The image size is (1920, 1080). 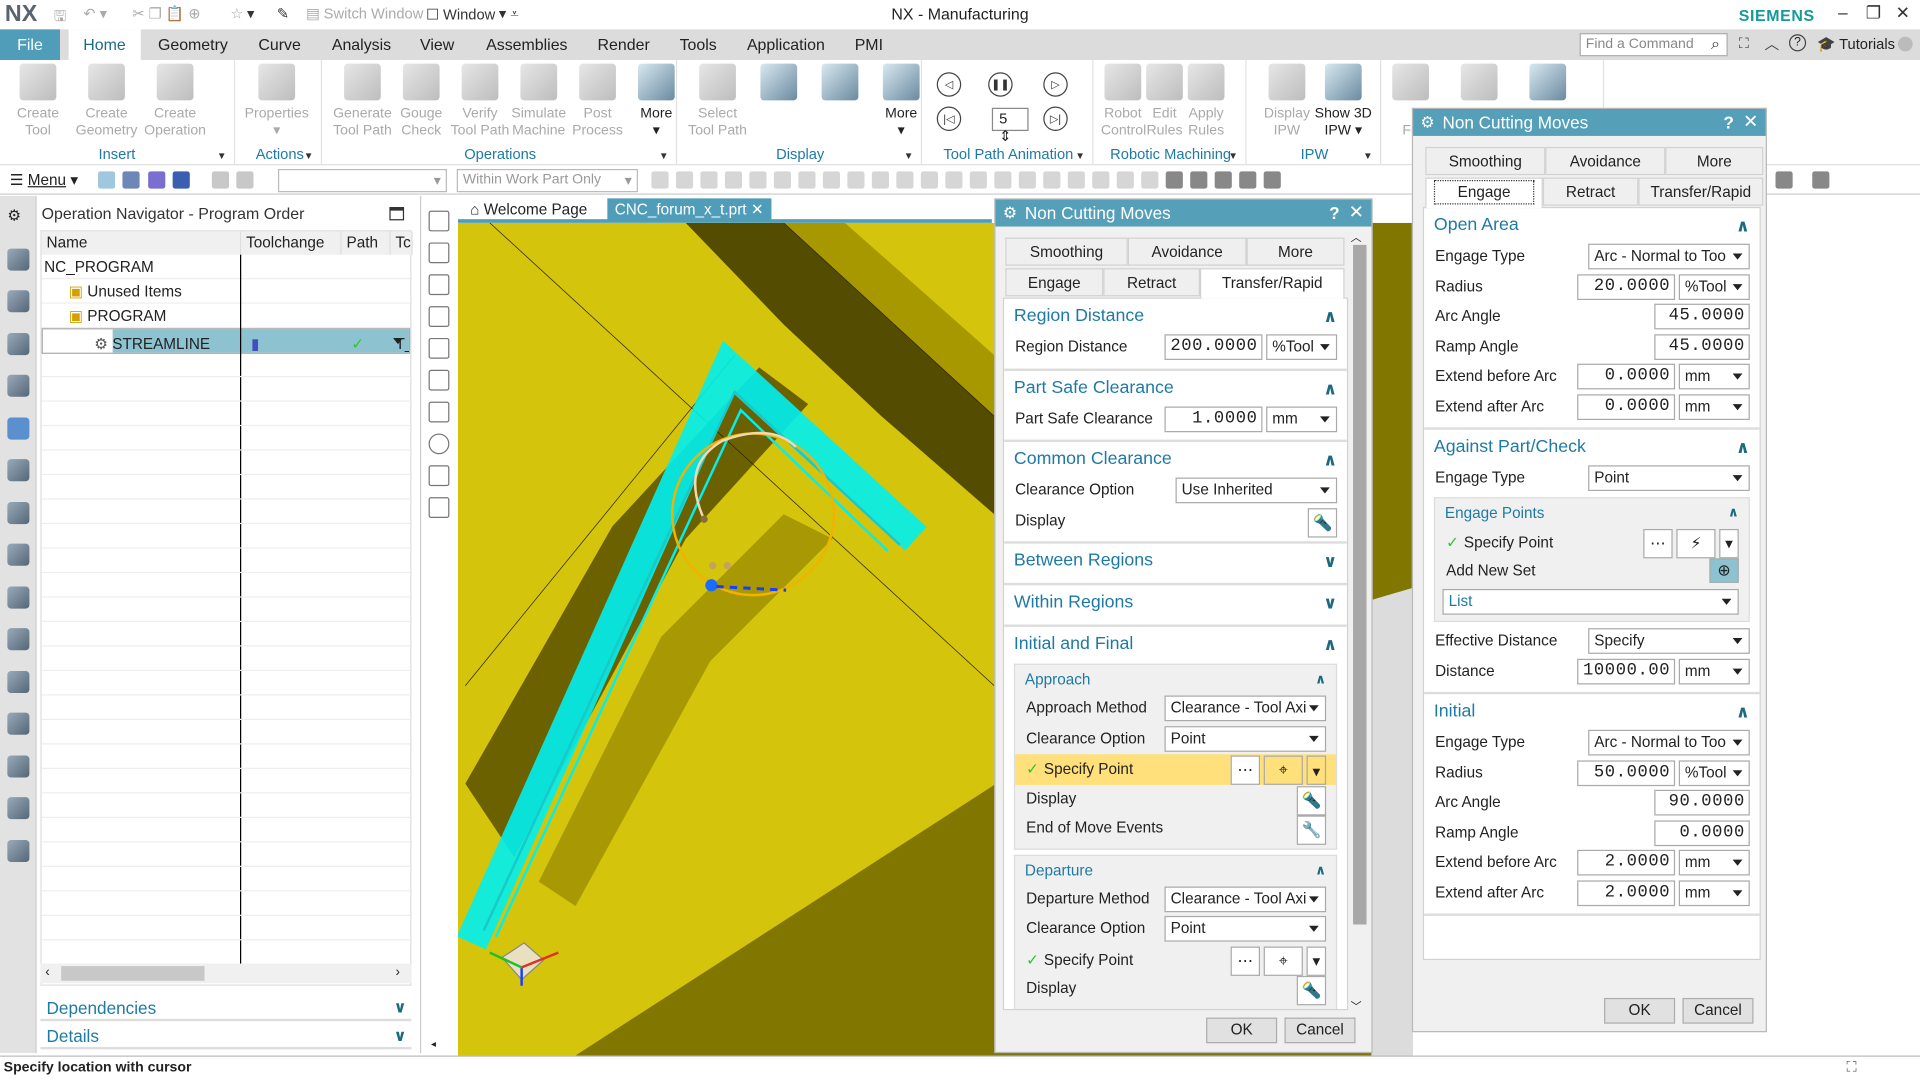 I want to click on tab-welcome-page: ⌂ Welcome Page, so click(x=529, y=209).